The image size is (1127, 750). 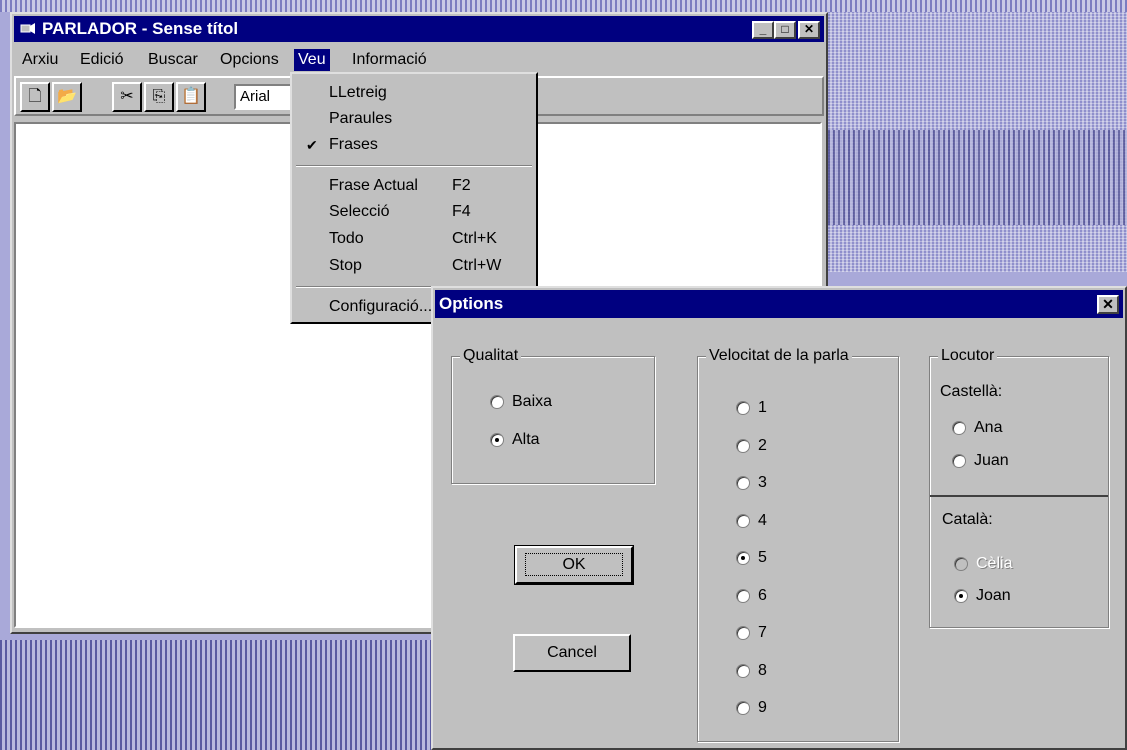 I want to click on radio-label: Alta, so click(x=526, y=439).